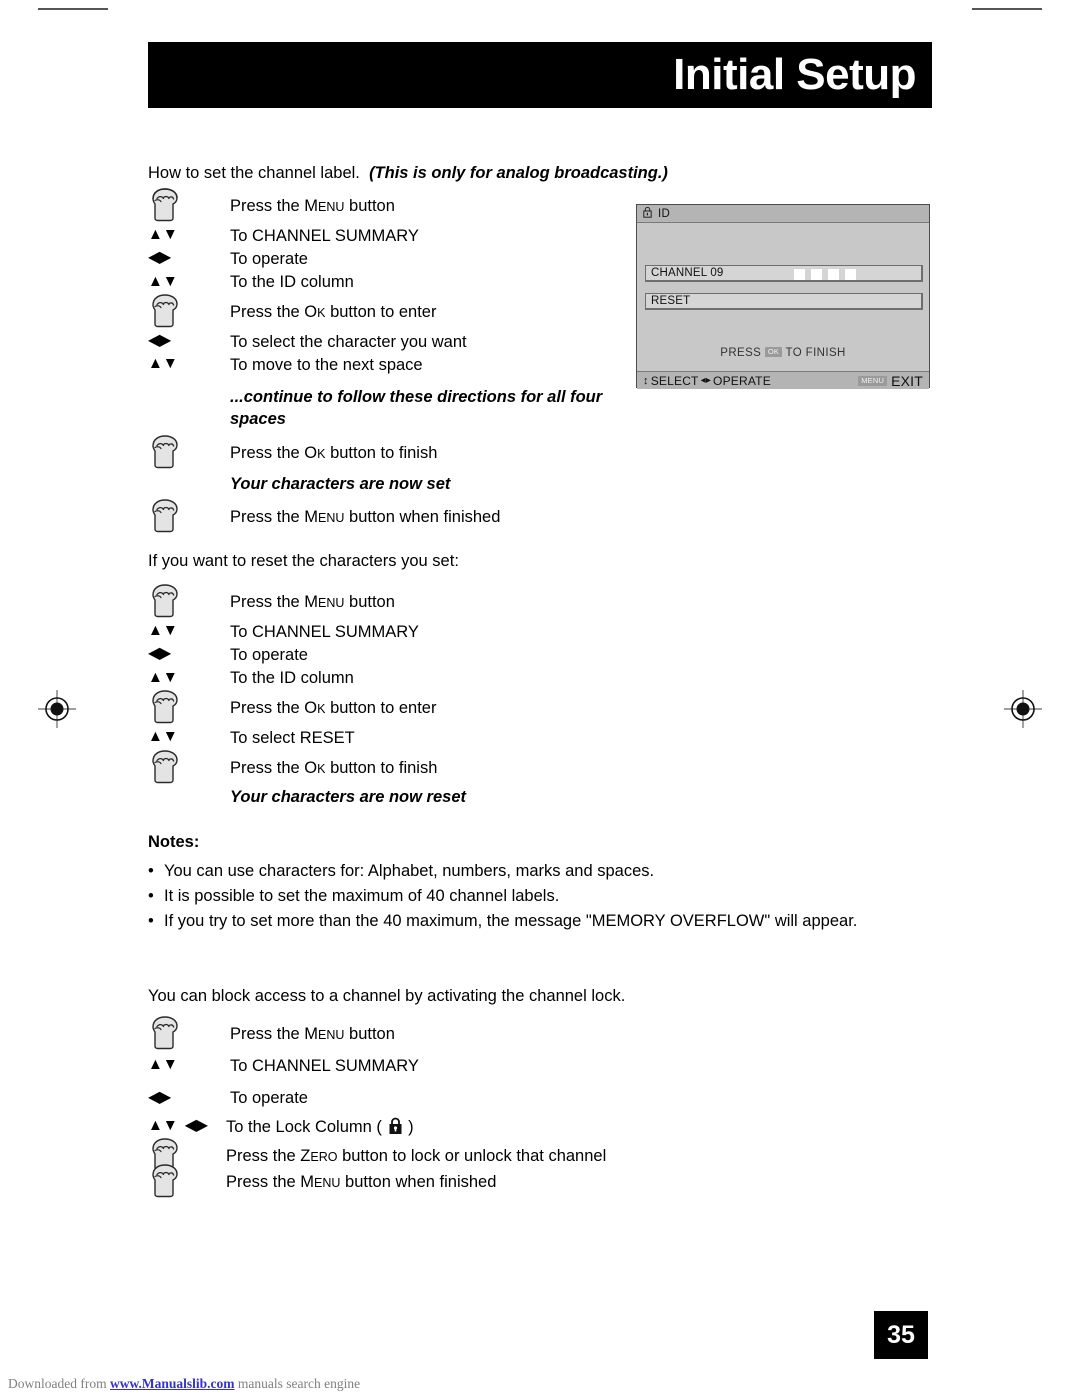 This screenshot has height=1397, width=1080. Describe the element at coordinates (543, 707) in the screenshot. I see `step-row: Press the OK button to enter` at that location.